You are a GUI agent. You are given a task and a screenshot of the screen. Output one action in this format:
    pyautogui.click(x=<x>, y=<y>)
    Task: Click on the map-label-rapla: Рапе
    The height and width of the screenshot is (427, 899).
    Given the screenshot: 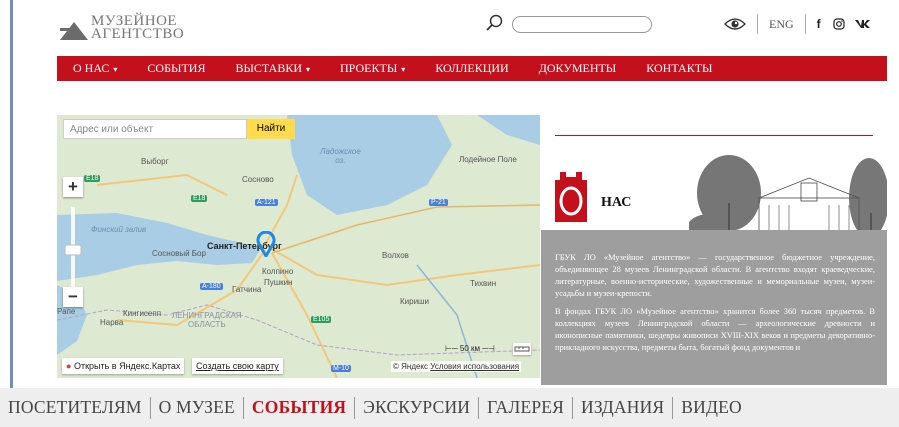 What is the action you would take?
    pyautogui.click(x=66, y=311)
    